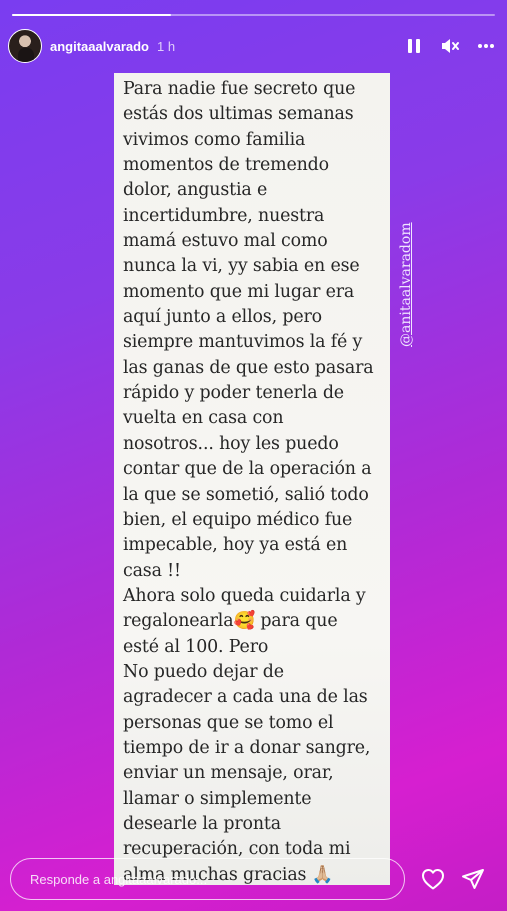 The height and width of the screenshot is (911, 507). I want to click on story-text-line: incertidumbre, nuestra, so click(224, 215).